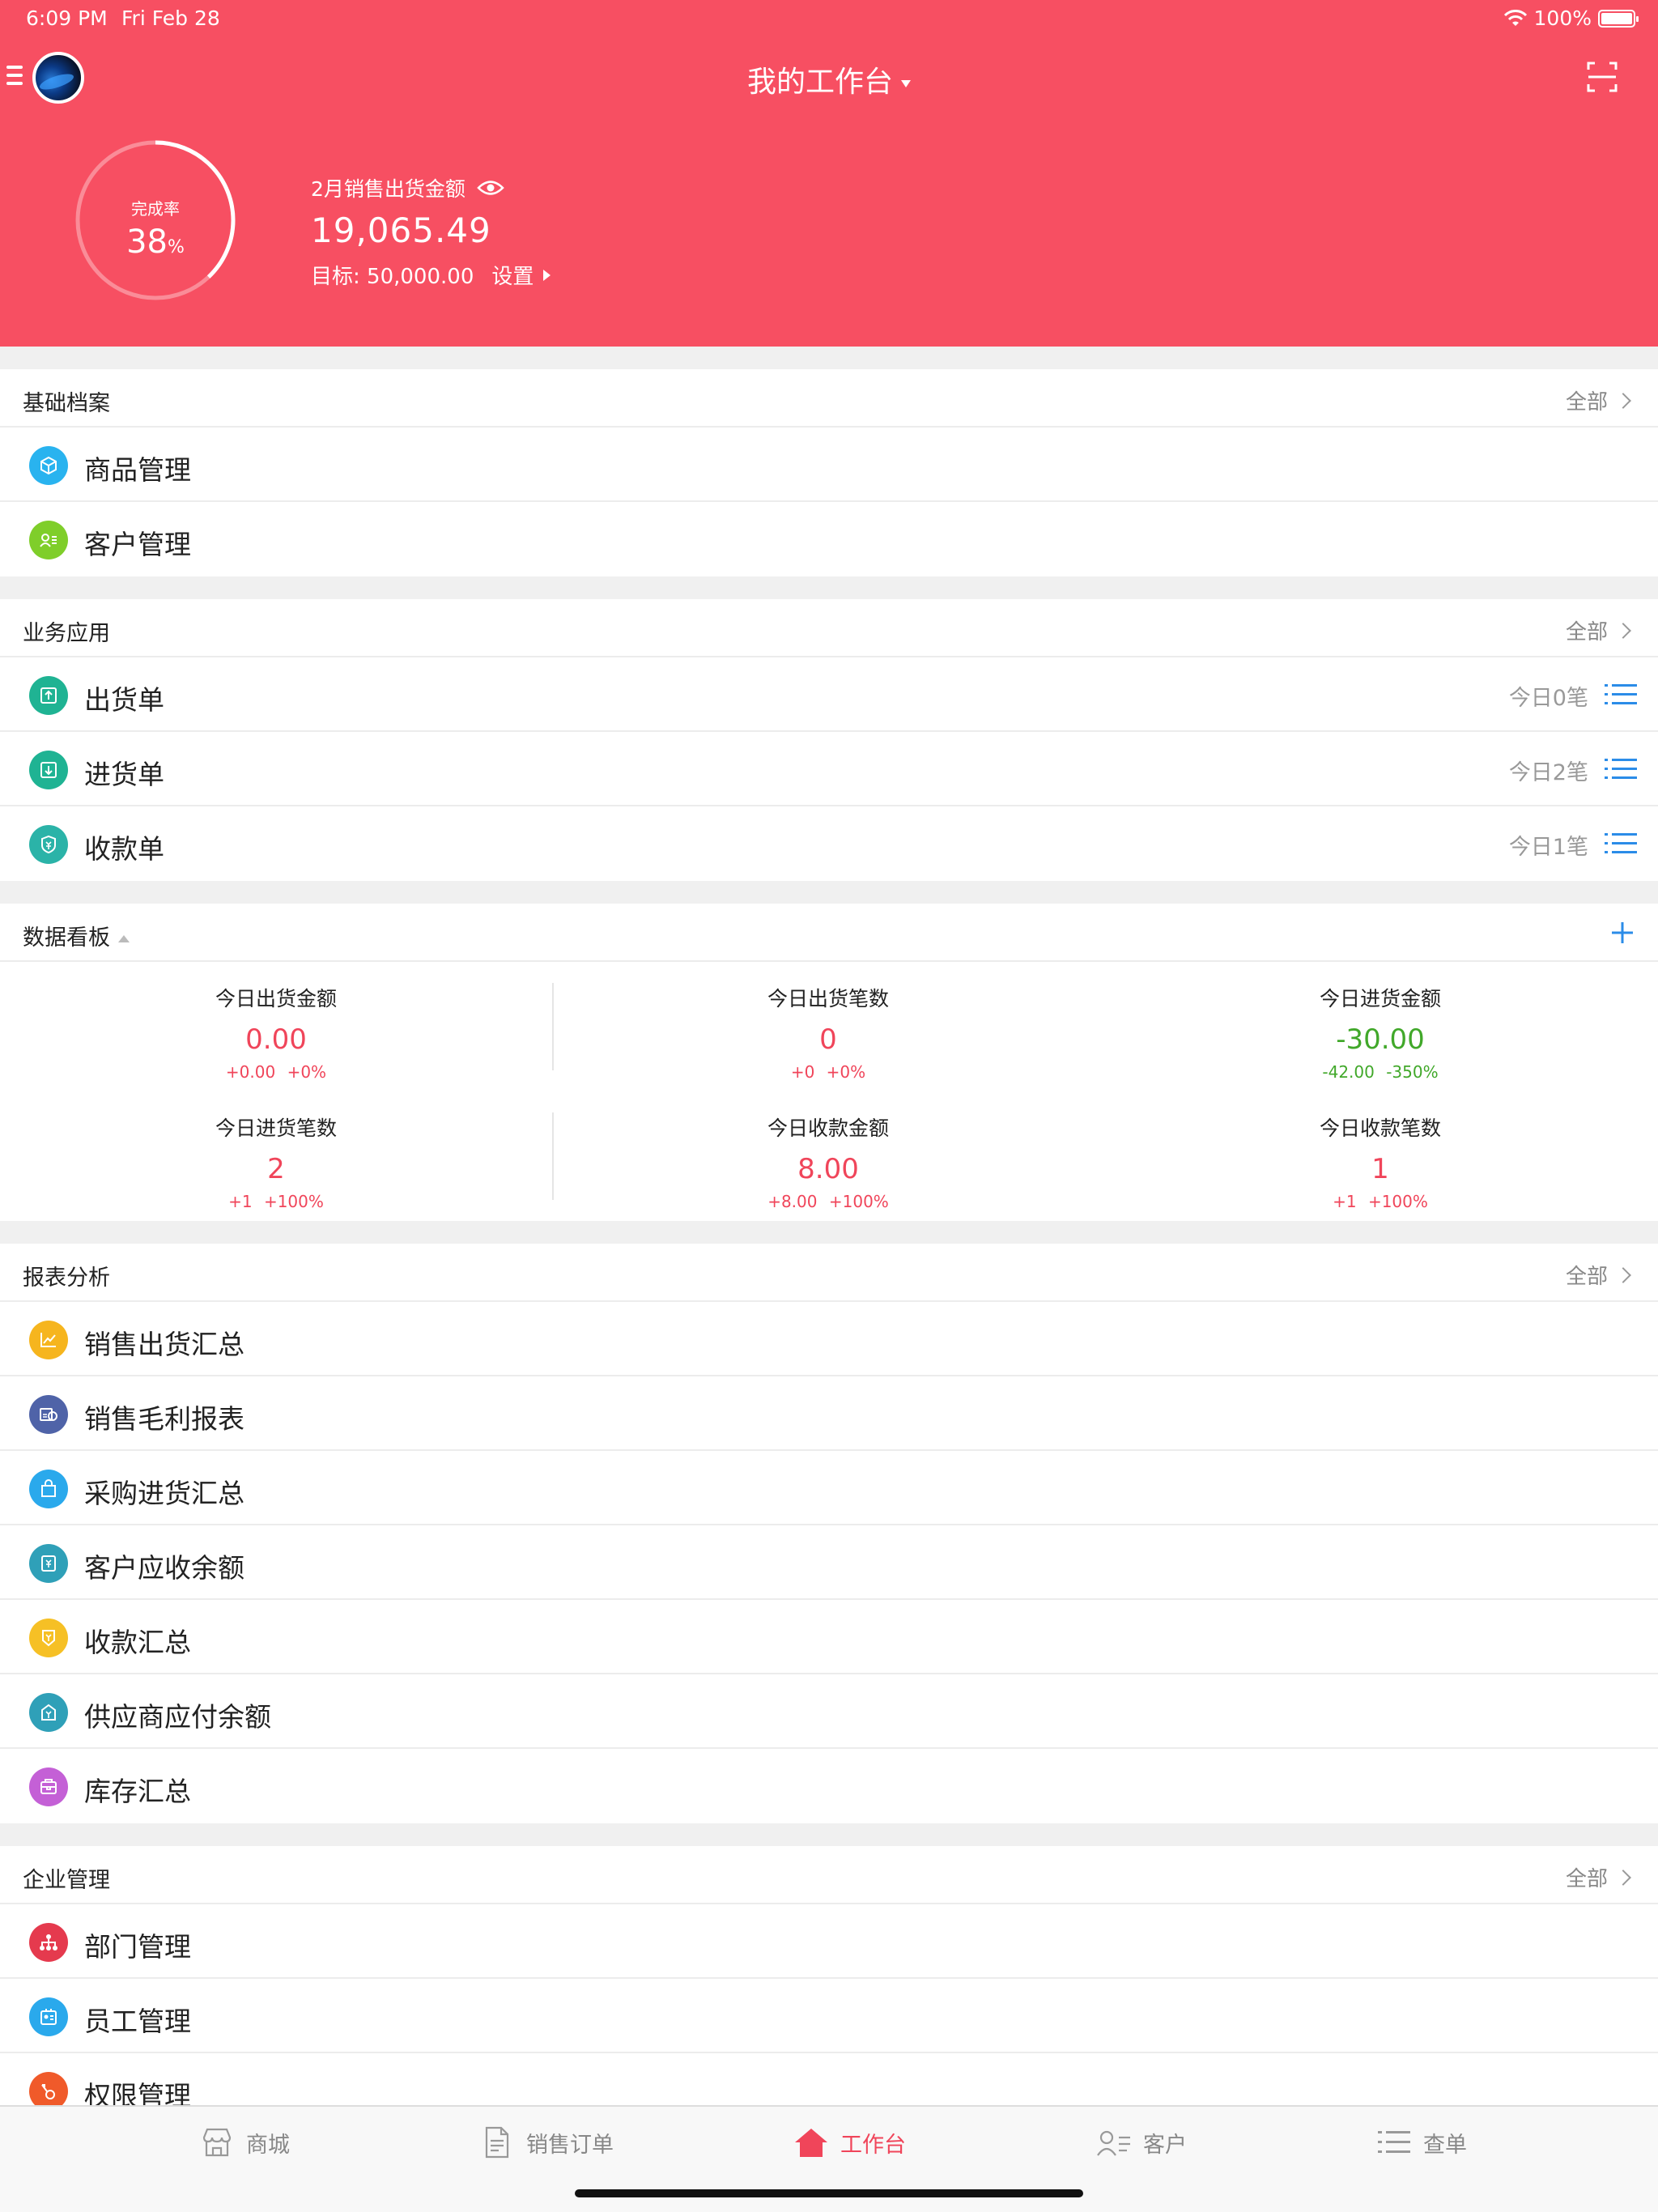 The image size is (1658, 2212). Describe the element at coordinates (66, 938) in the screenshot. I see `section-title: 数据看板` at that location.